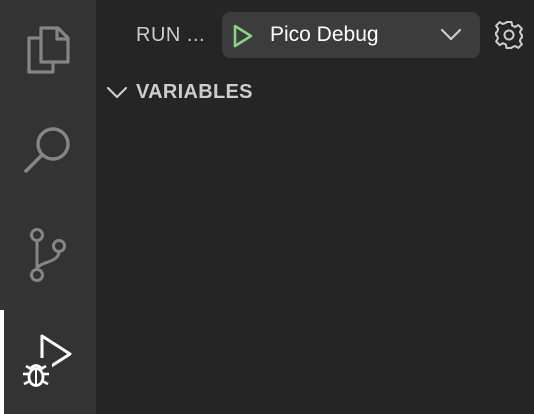 The image size is (534, 414). I want to click on launch-config-name: Pico Debug, so click(324, 34).